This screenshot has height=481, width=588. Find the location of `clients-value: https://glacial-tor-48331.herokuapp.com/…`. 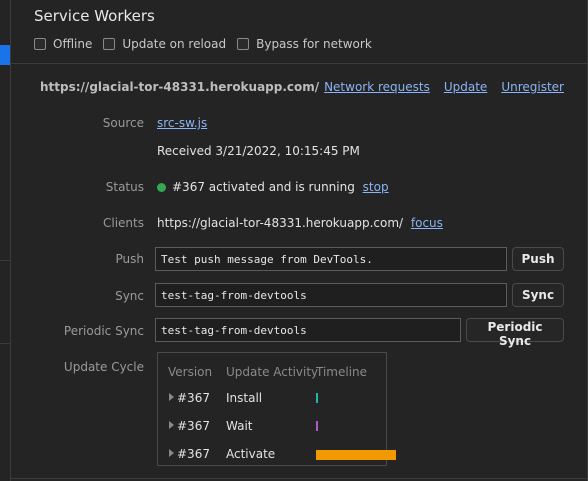

clients-value: https://glacial-tor-48331.herokuapp.com/… is located at coordinates (300, 223).